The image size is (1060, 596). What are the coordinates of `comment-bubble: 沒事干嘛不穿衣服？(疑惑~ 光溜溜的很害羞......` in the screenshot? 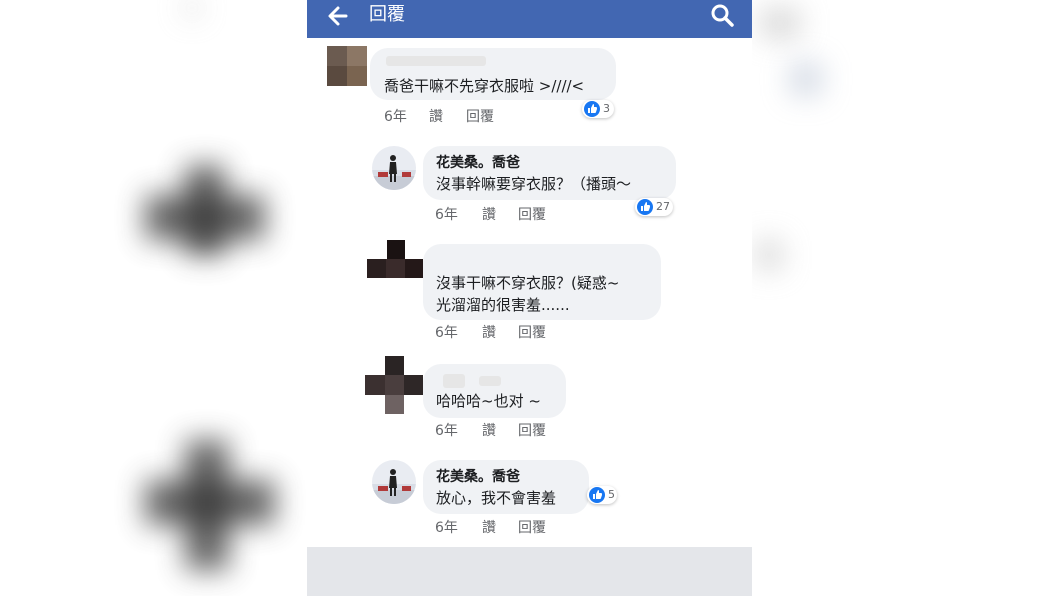 It's located at (542, 282).